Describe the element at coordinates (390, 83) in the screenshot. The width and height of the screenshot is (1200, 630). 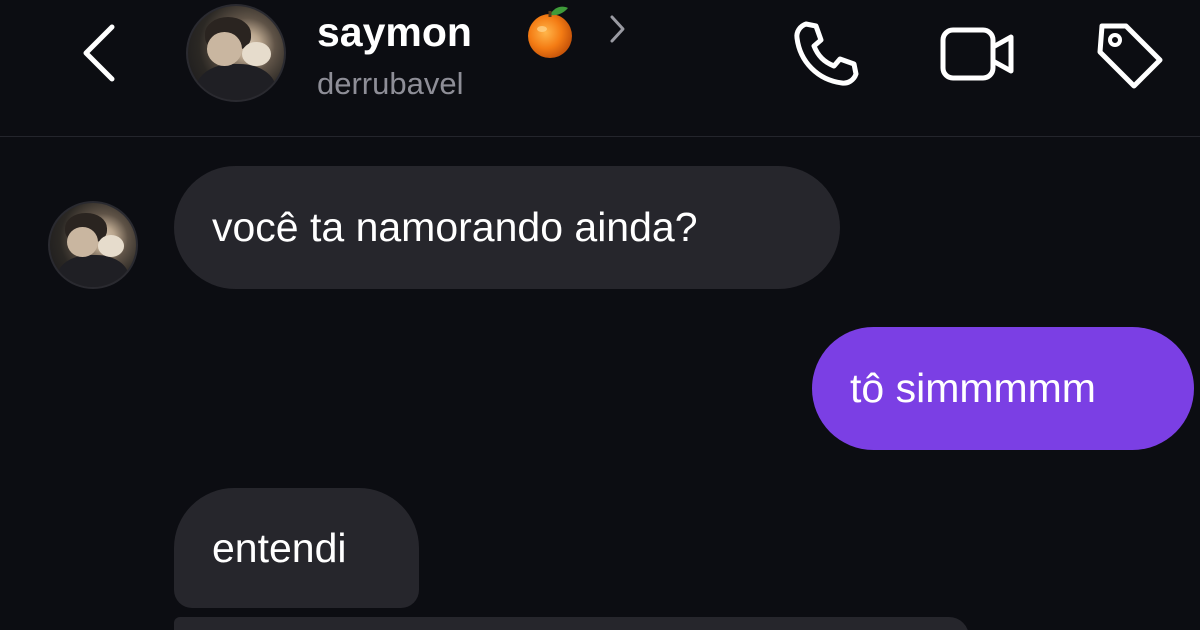
I see `profile-username: derrubavel` at that location.